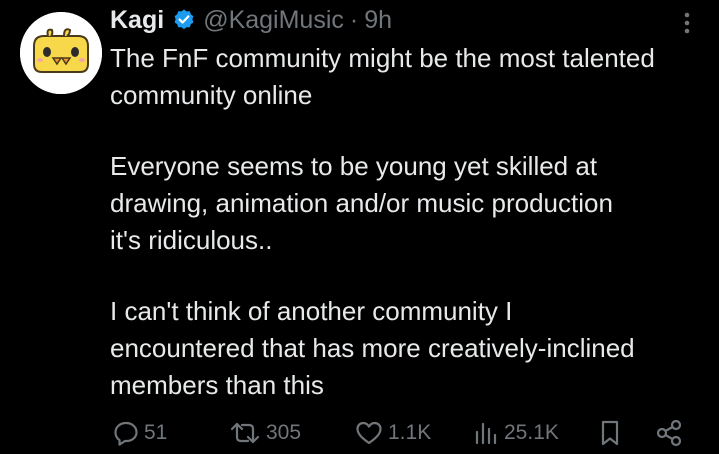 Image resolution: width=719 pixels, height=454 pixels. Describe the element at coordinates (531, 432) in the screenshot. I see `views-count: 25.1K` at that location.